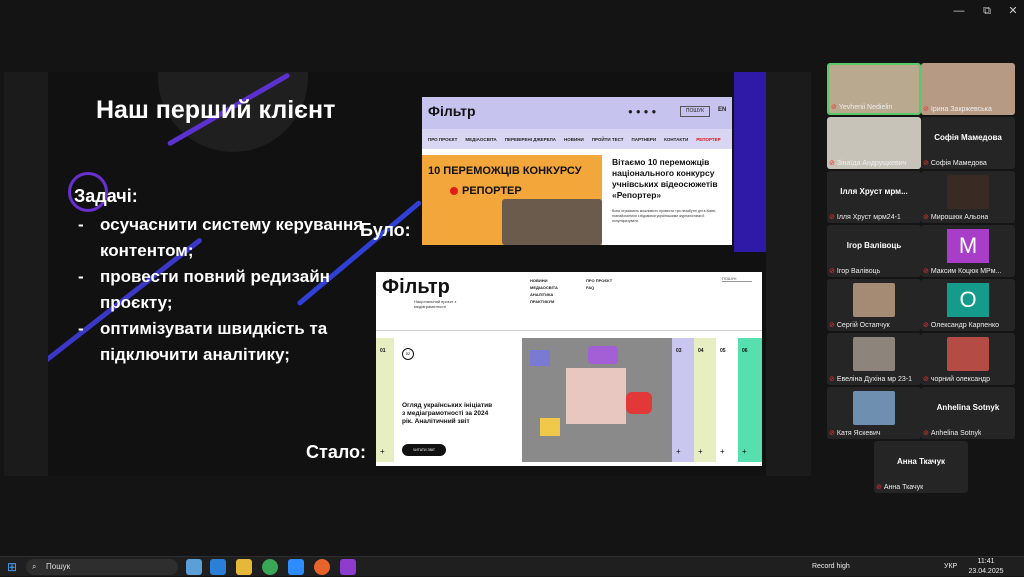 The width and height of the screenshot is (1024, 577). What do you see at coordinates (569, 330) in the screenshot?
I see `divider` at bounding box center [569, 330].